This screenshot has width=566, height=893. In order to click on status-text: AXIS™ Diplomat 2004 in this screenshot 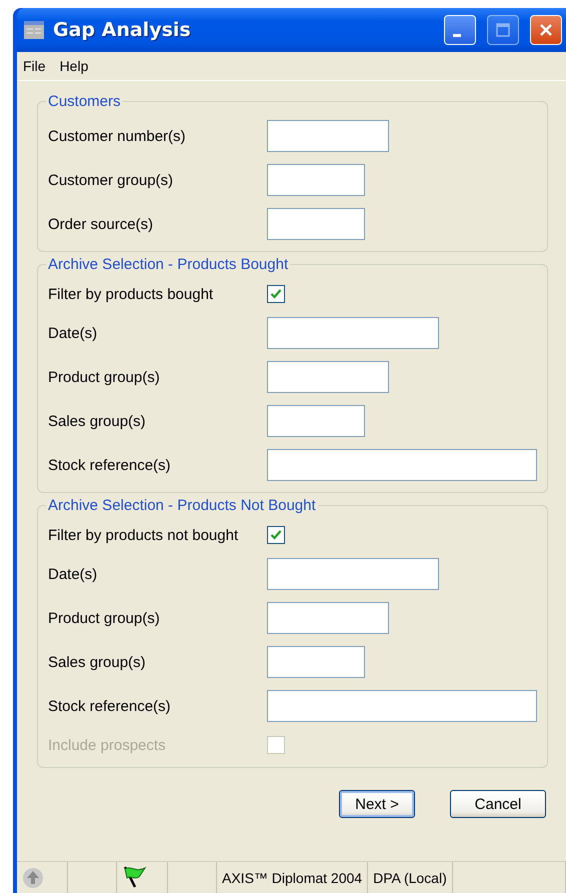, I will do `click(292, 878)`.